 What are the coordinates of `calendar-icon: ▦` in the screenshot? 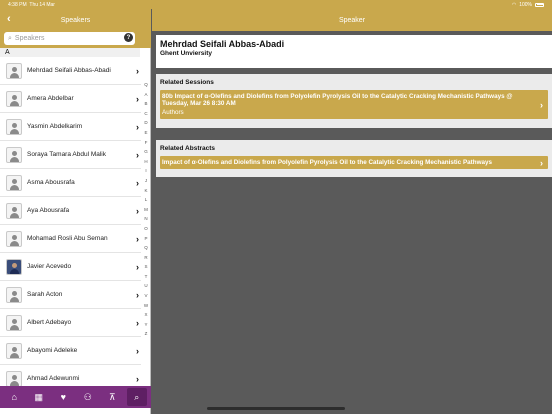 It's located at (39, 397).